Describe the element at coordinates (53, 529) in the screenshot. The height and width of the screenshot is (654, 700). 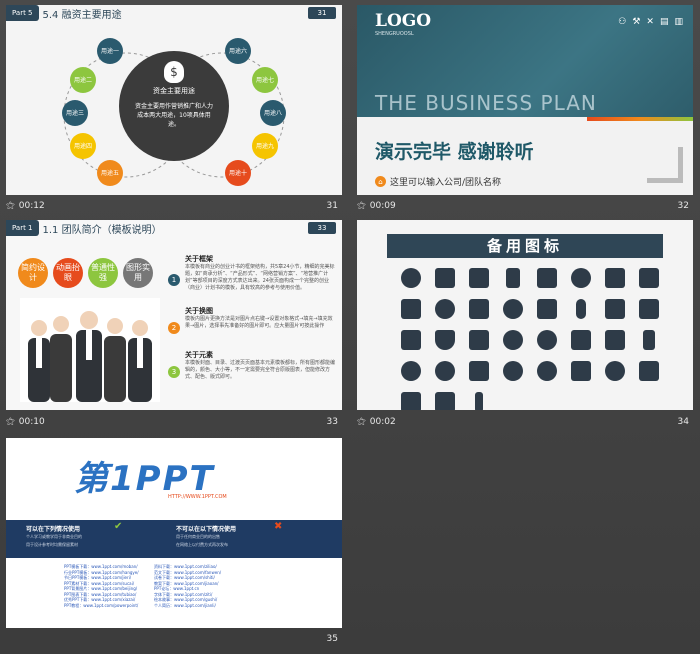
I see `allowed-title: 可以在下列情况使用` at that location.